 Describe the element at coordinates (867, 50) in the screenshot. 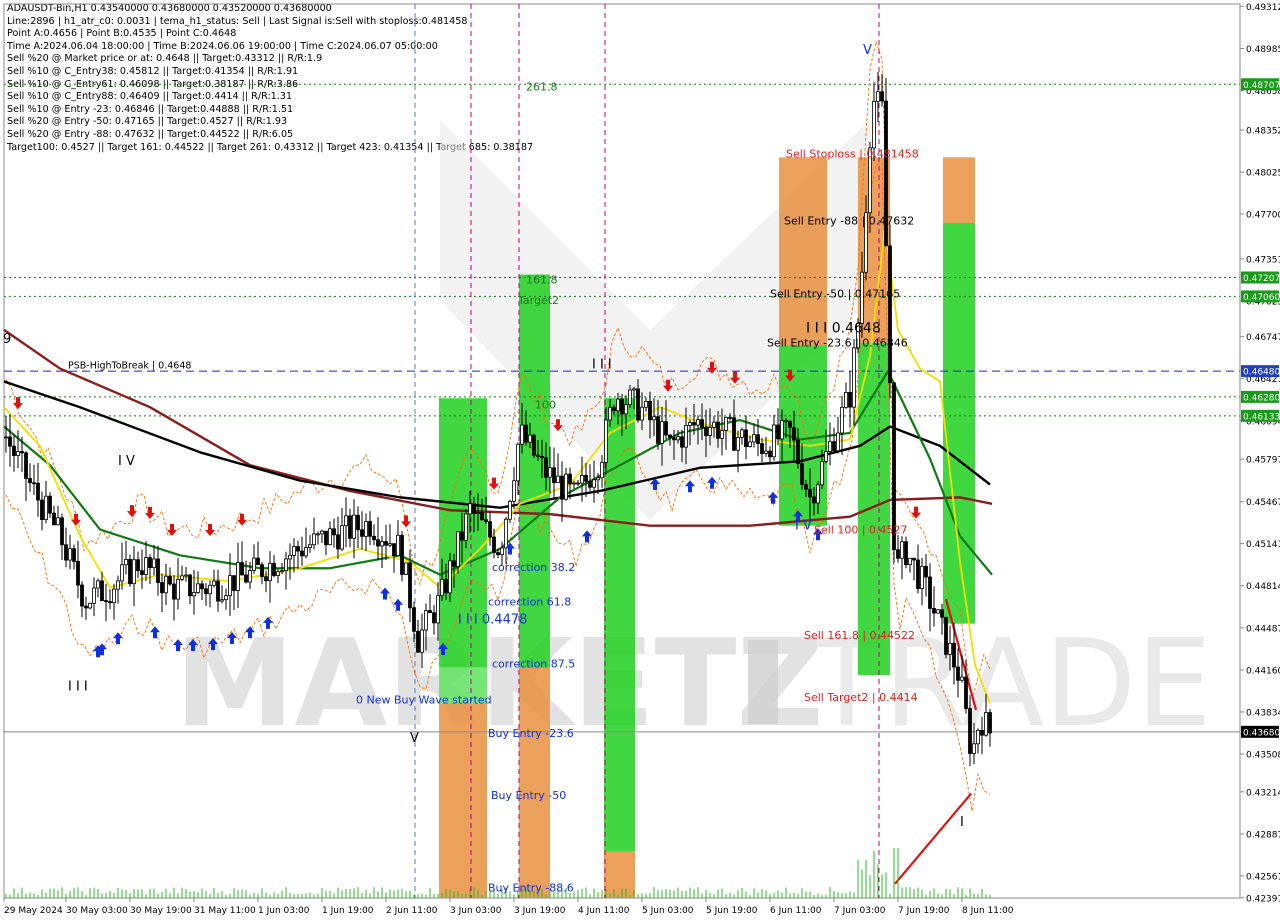

I see `wave-label: V` at that location.